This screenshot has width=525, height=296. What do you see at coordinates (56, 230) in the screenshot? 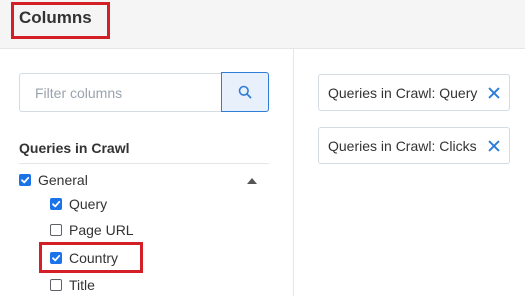
I see `page-url-checkbox` at bounding box center [56, 230].